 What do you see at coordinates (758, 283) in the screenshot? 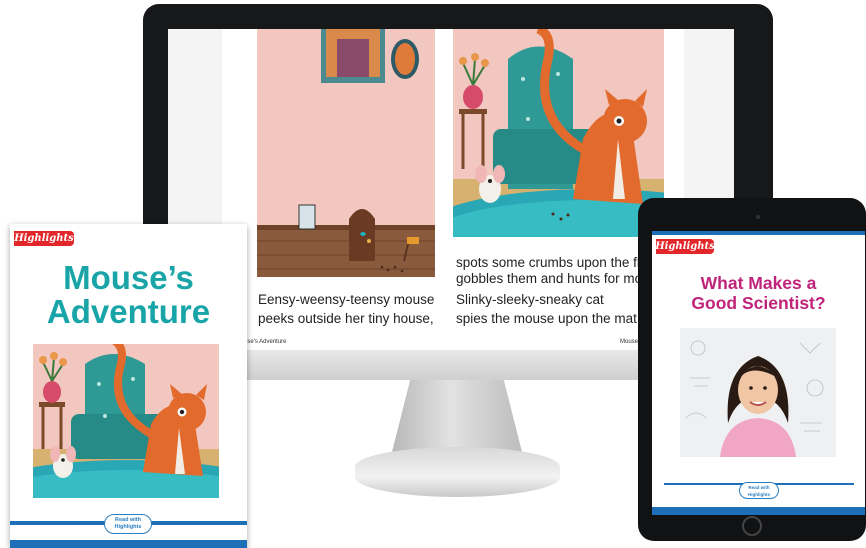
I see `tablet-title-line-1: What Makes a` at bounding box center [758, 283].